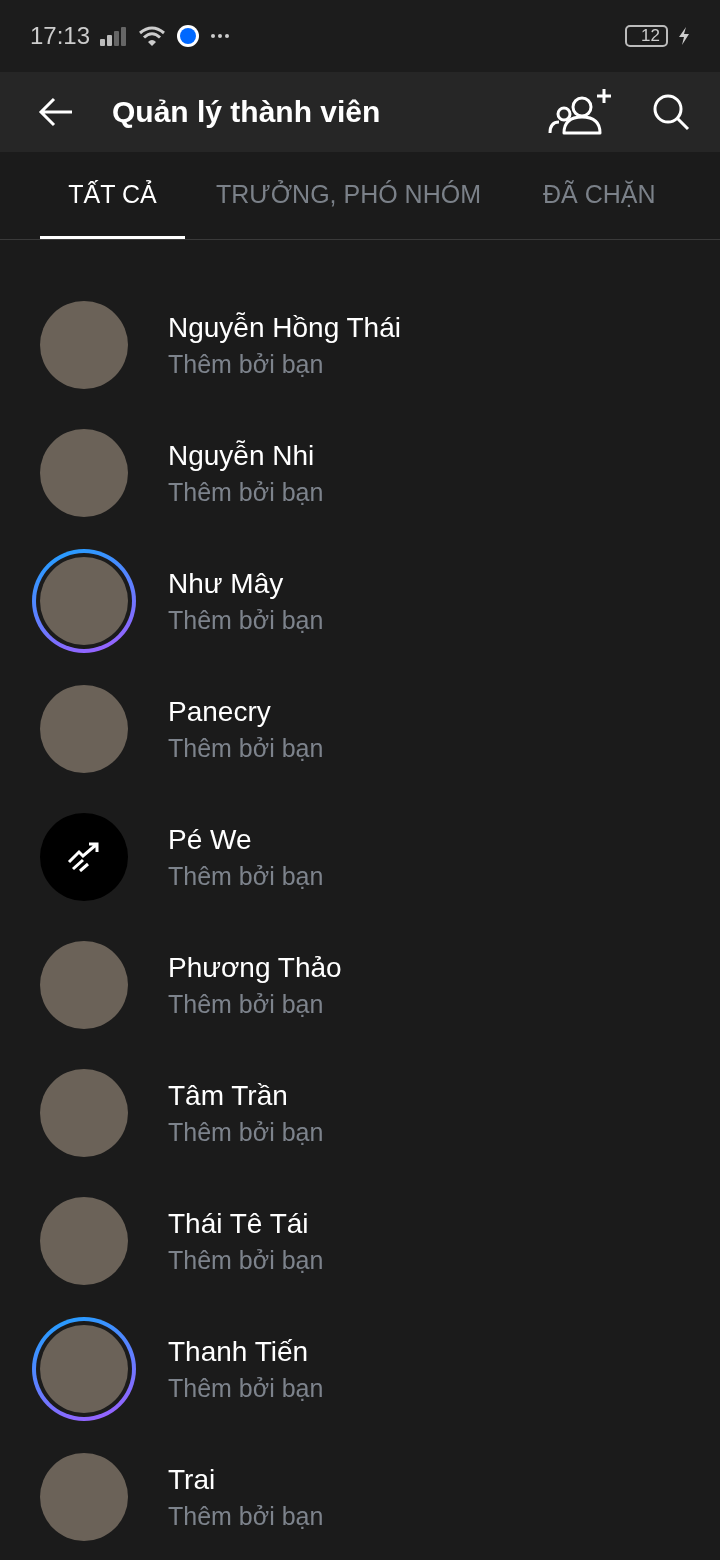 This screenshot has width=720, height=1560. Describe the element at coordinates (599, 195) in the screenshot. I see `tab: ĐÃ CHẶN` at that location.